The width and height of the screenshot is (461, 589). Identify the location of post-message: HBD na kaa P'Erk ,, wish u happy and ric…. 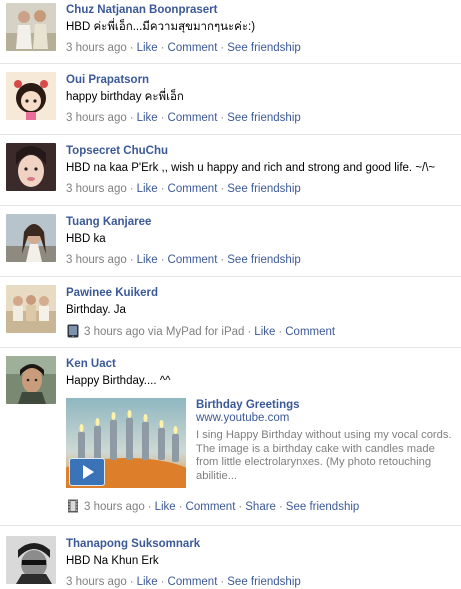
(251, 168).